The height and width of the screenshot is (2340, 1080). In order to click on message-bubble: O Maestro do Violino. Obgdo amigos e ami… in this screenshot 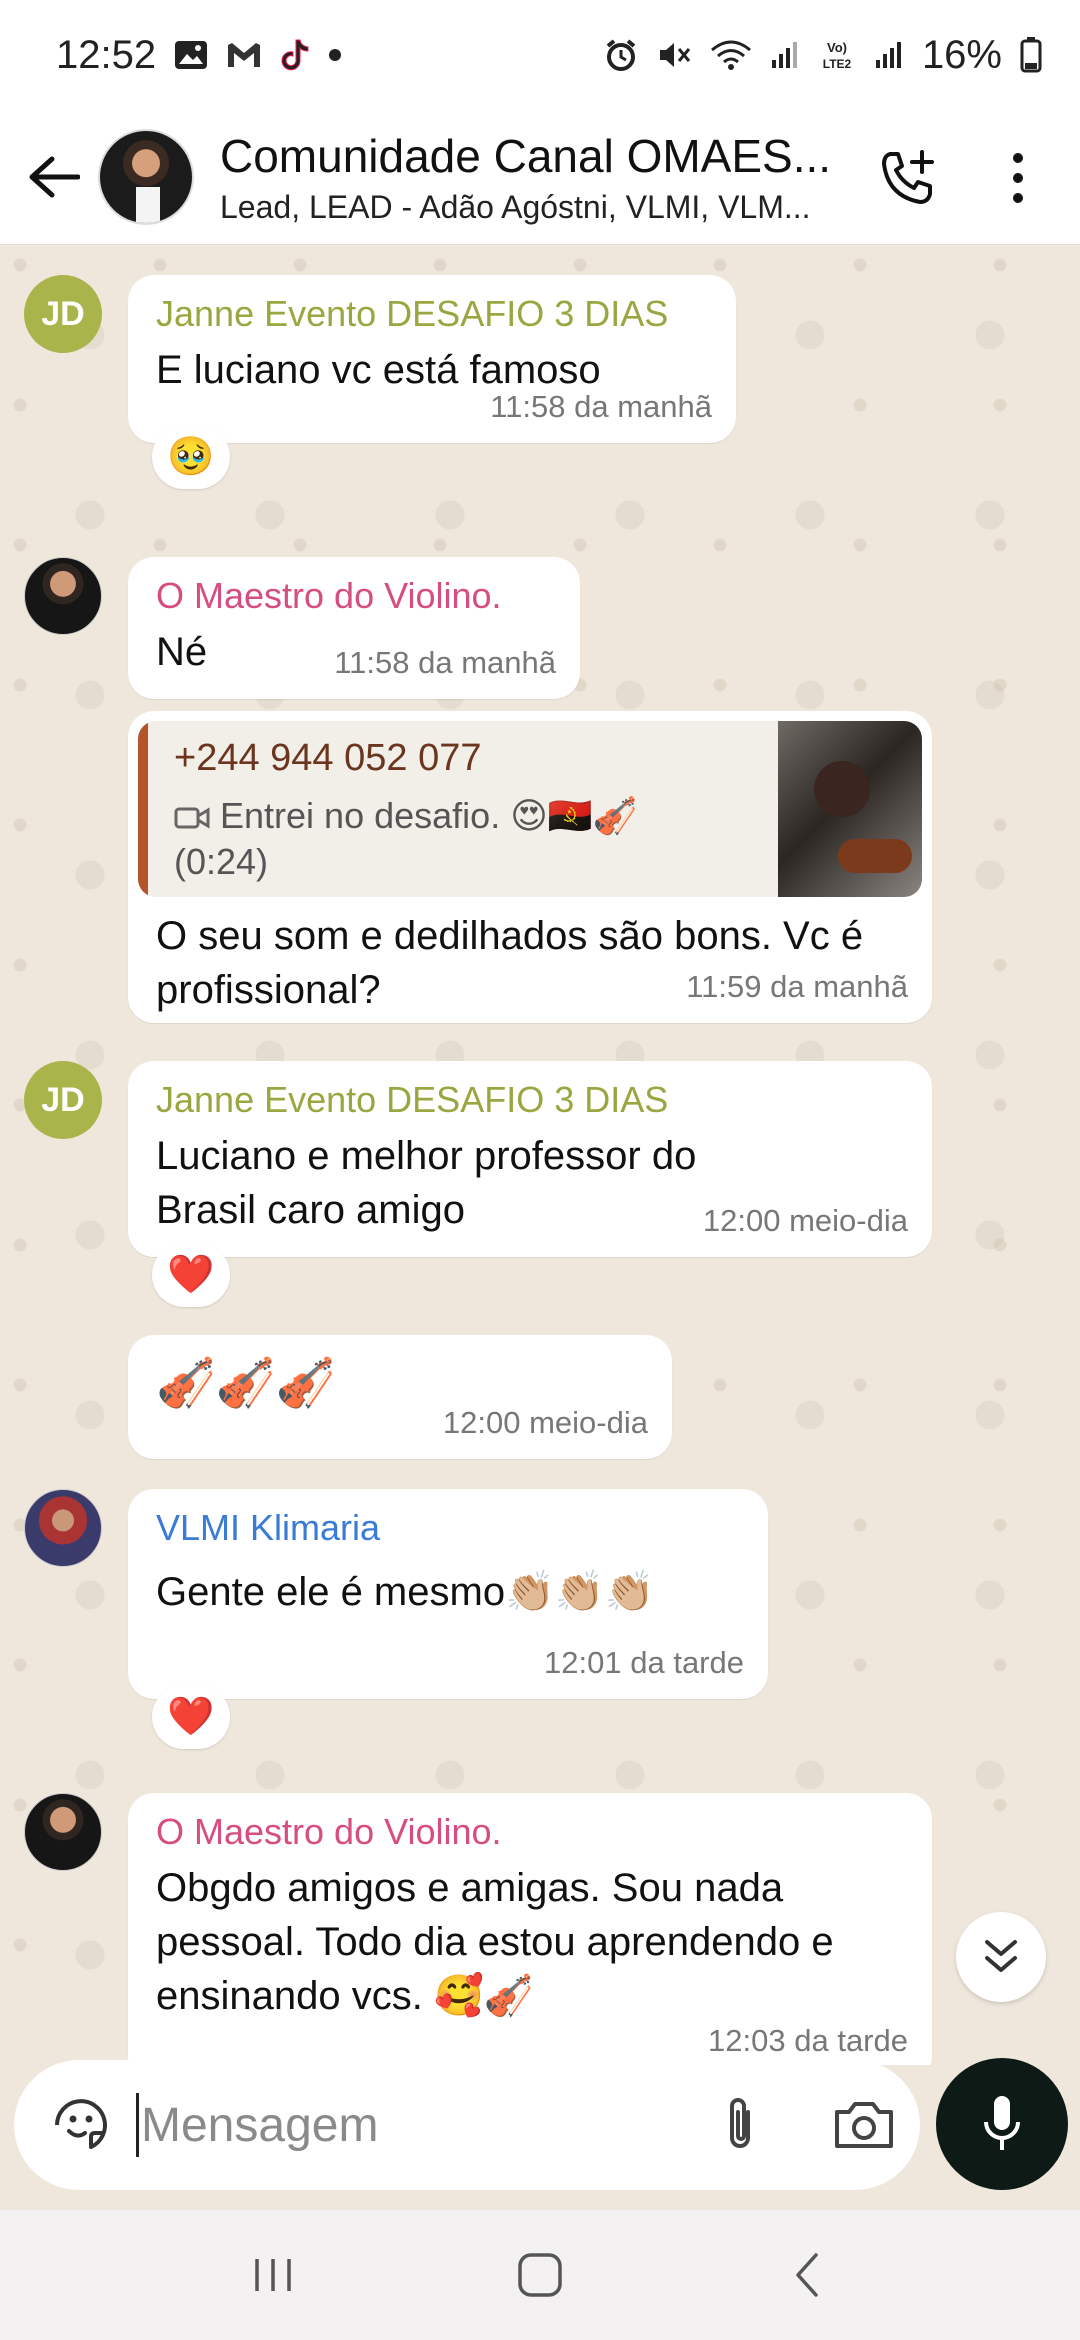, I will do `click(530, 1929)`.